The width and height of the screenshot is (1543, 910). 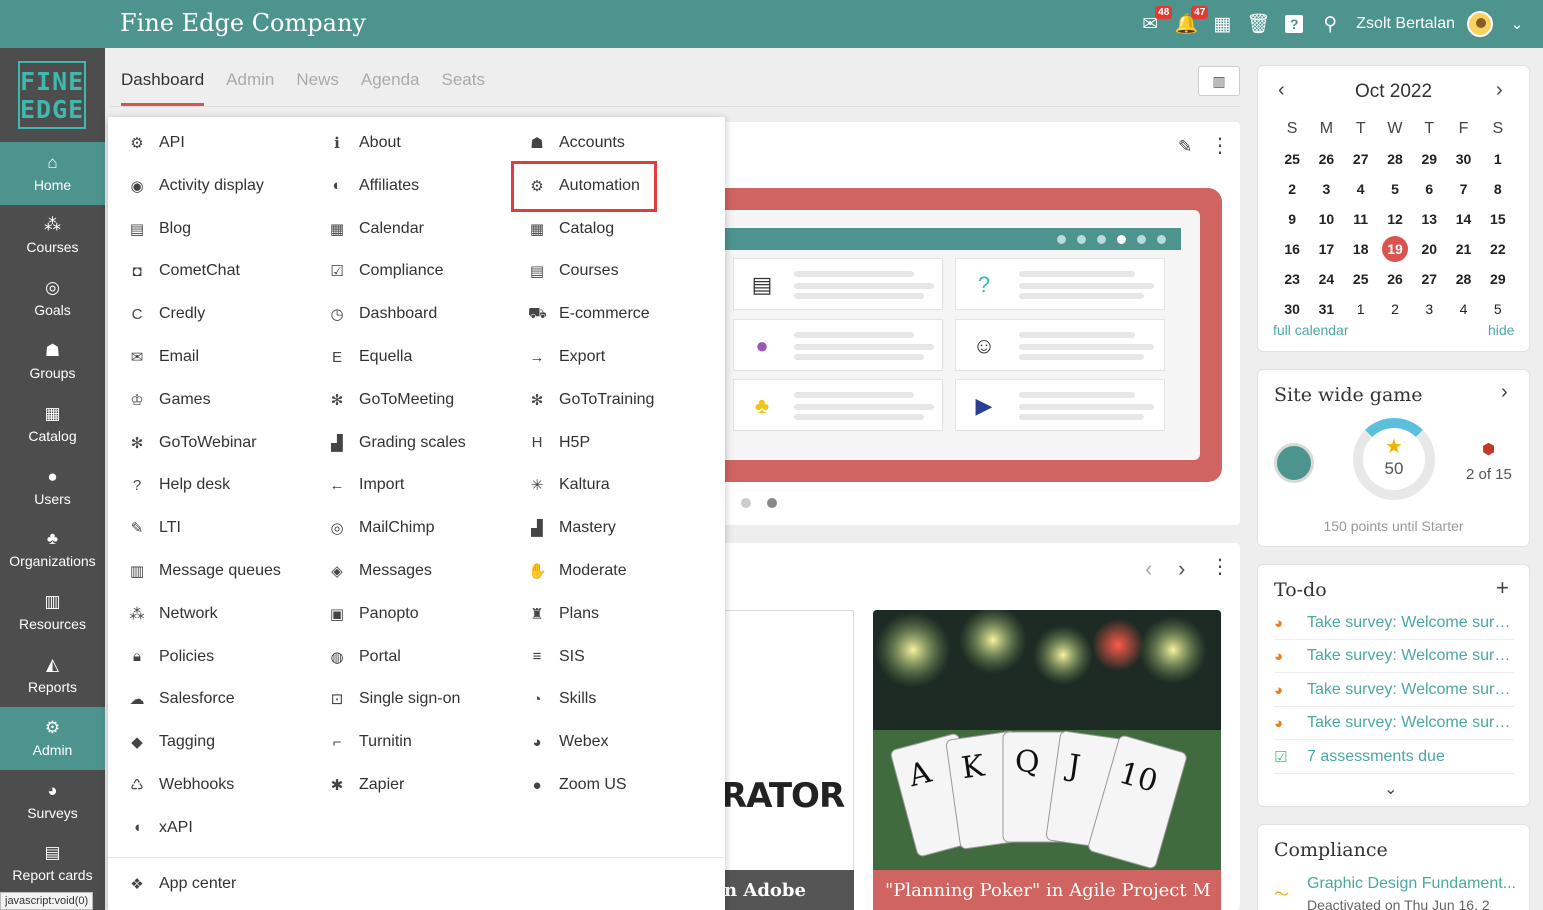 I want to click on calendar-day: 23, so click(x=1292, y=279).